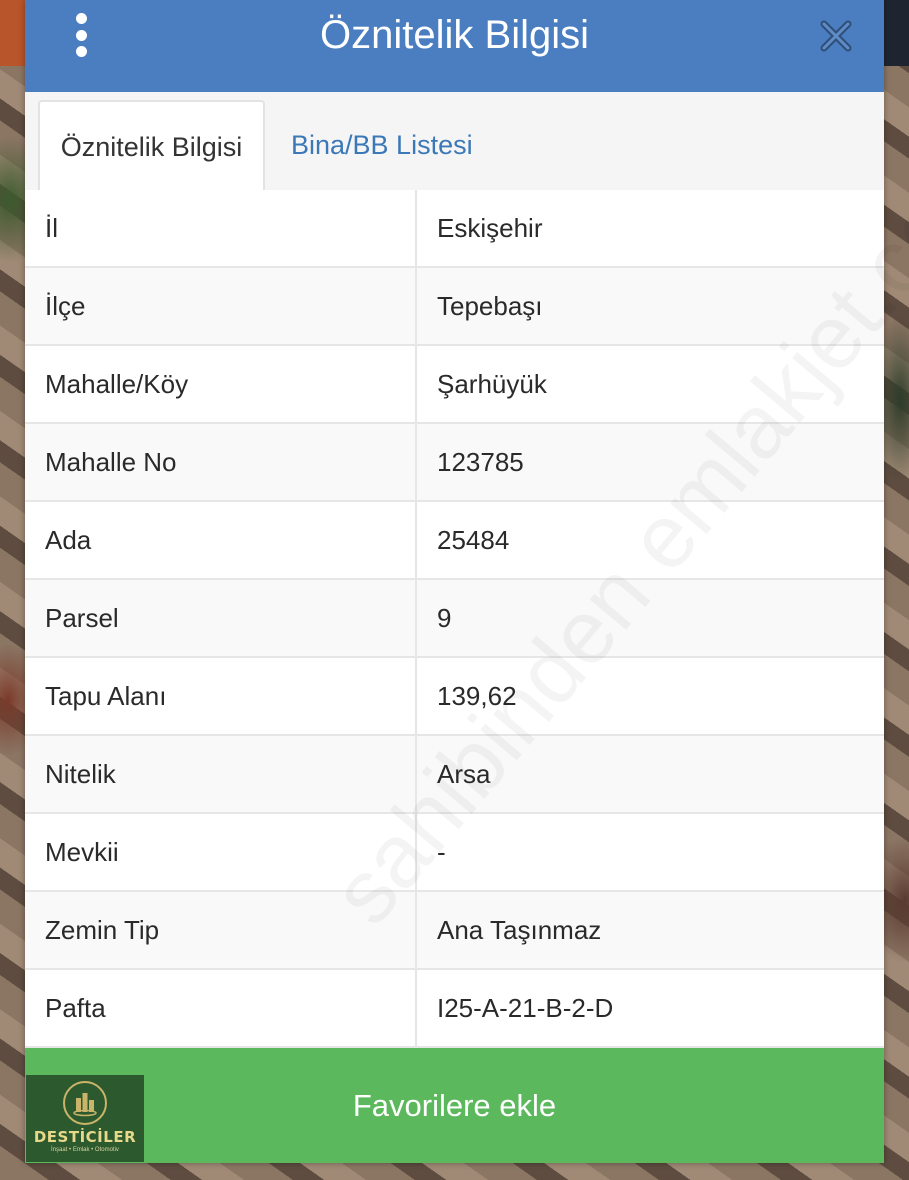  Describe the element at coordinates (454, 35) in the screenshot. I see `dialog-title: Öznitelik Bilgisi` at that location.